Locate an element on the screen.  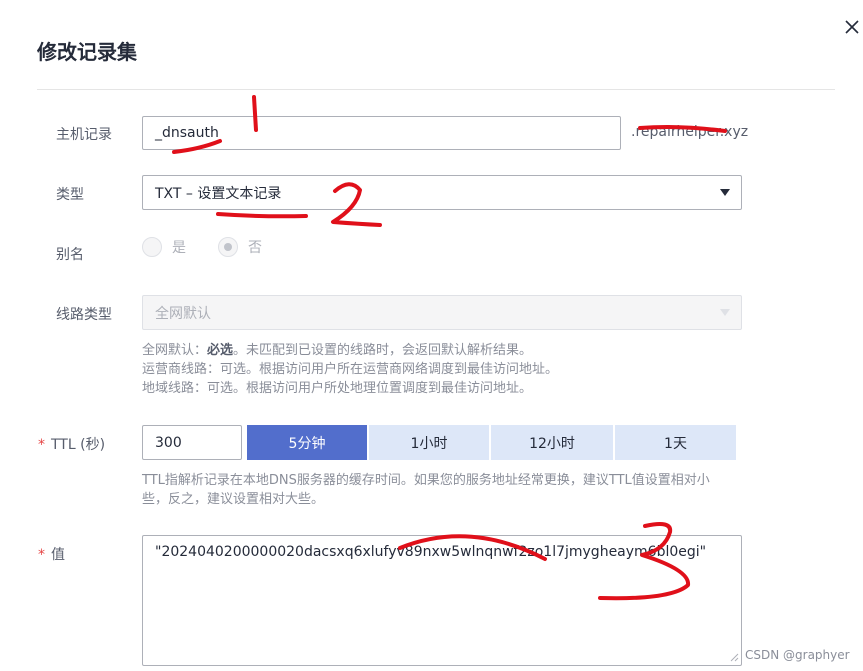
line-type-value: 全网默认 is located at coordinates (183, 313).